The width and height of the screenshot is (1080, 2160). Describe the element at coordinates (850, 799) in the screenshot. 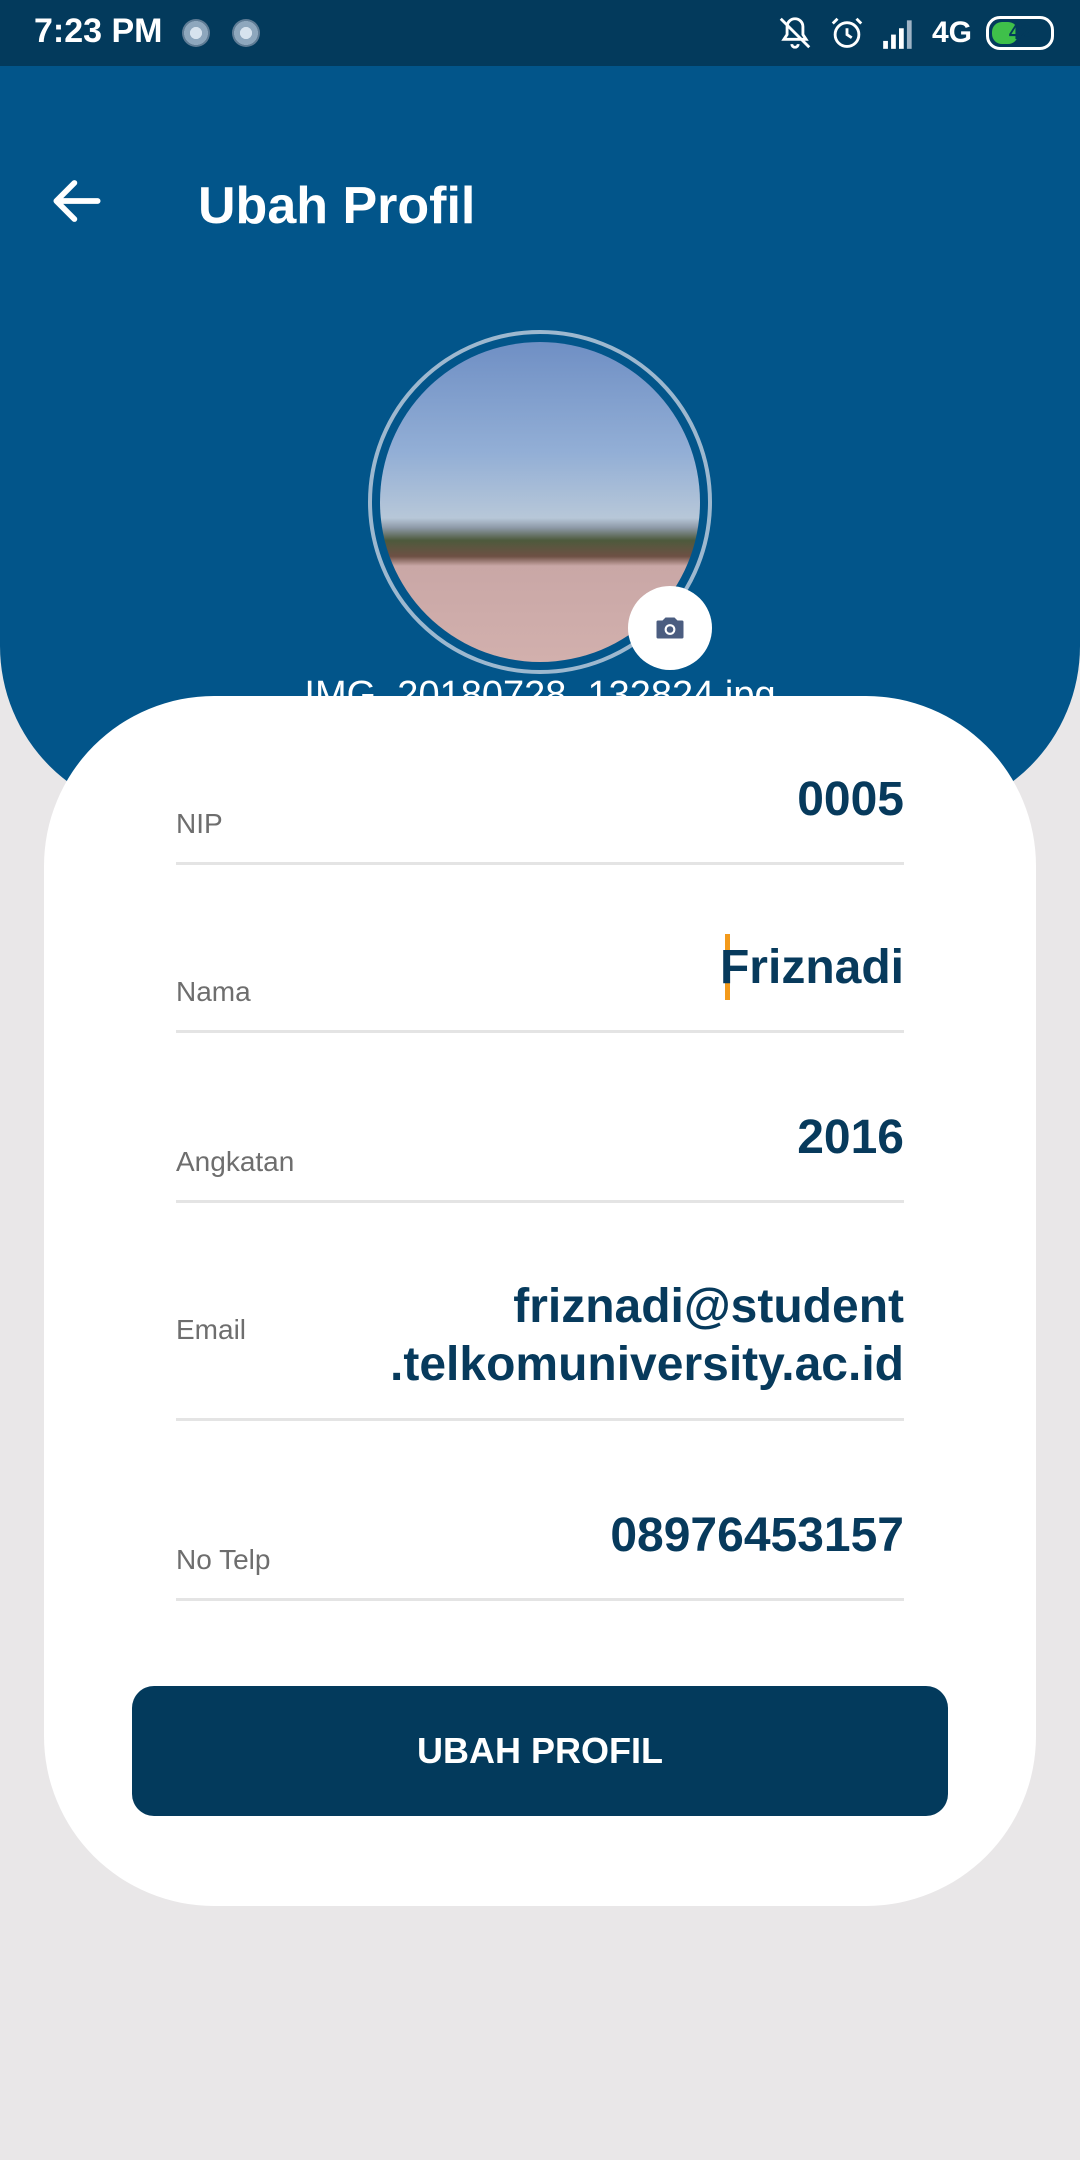

I see `nip-value: 0005` at that location.